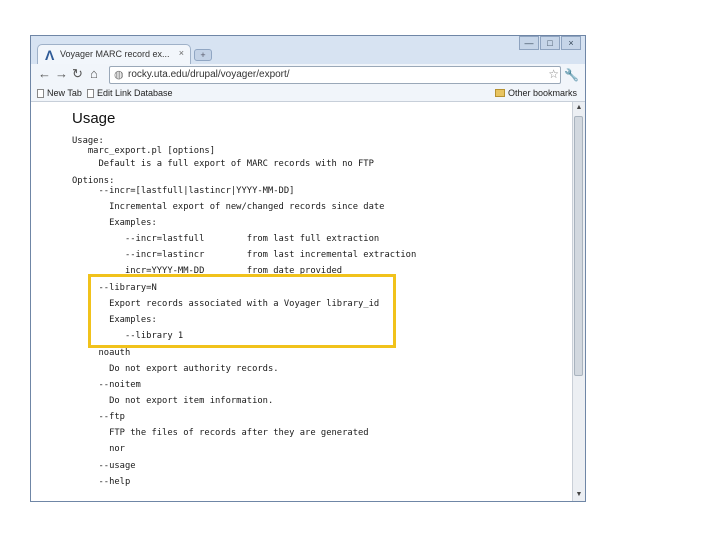 The image size is (720, 540). What do you see at coordinates (119, 75) in the screenshot?
I see `page-globe-icon: ◍` at bounding box center [119, 75].